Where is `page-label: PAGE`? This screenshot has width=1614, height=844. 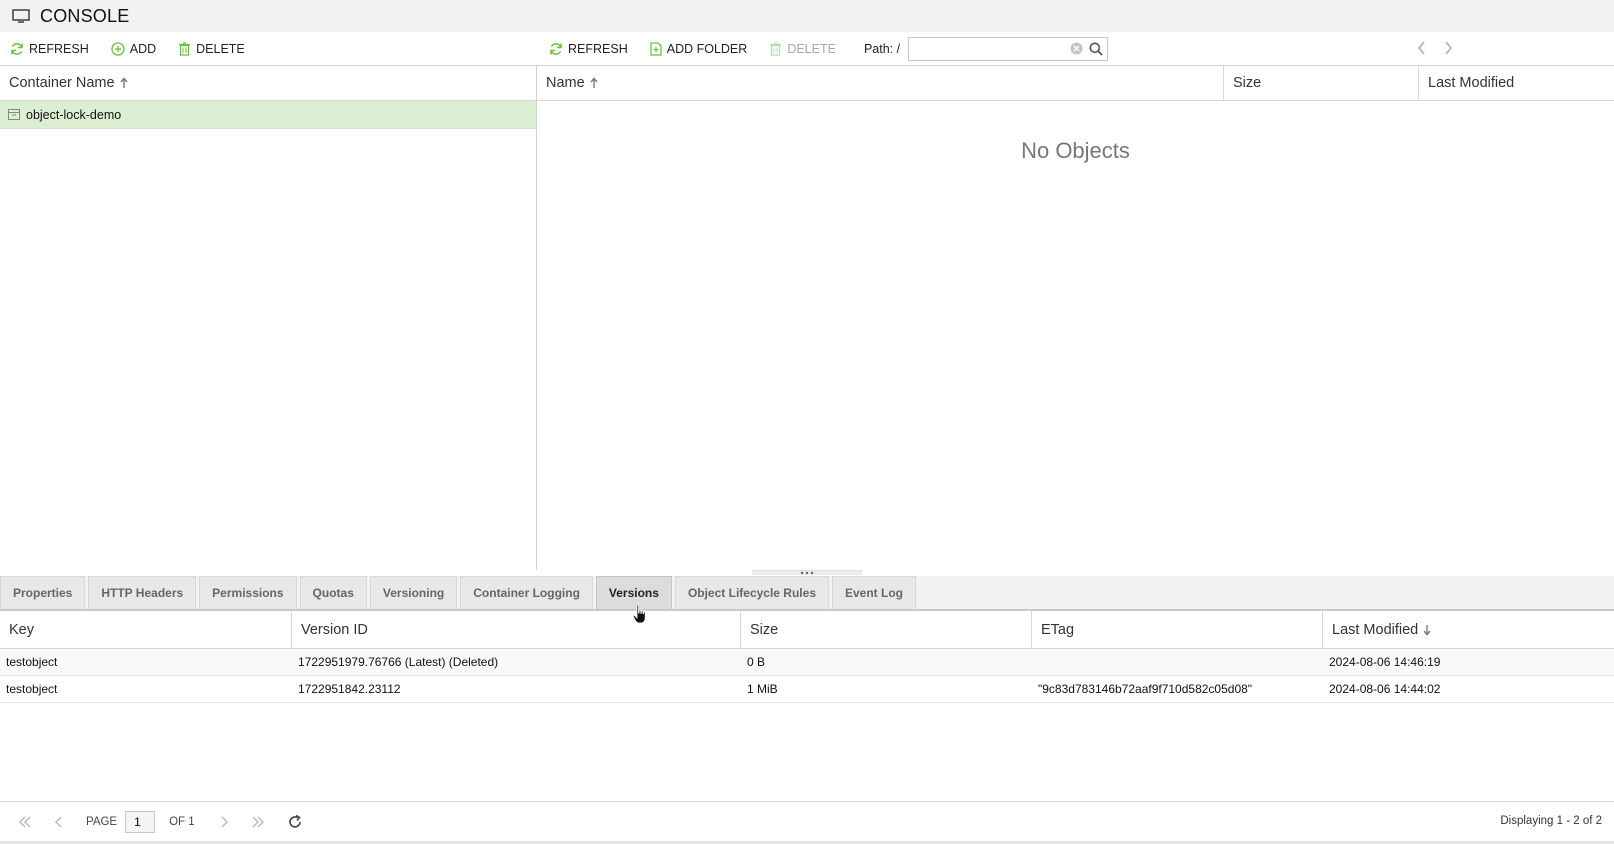
page-label: PAGE is located at coordinates (102, 821).